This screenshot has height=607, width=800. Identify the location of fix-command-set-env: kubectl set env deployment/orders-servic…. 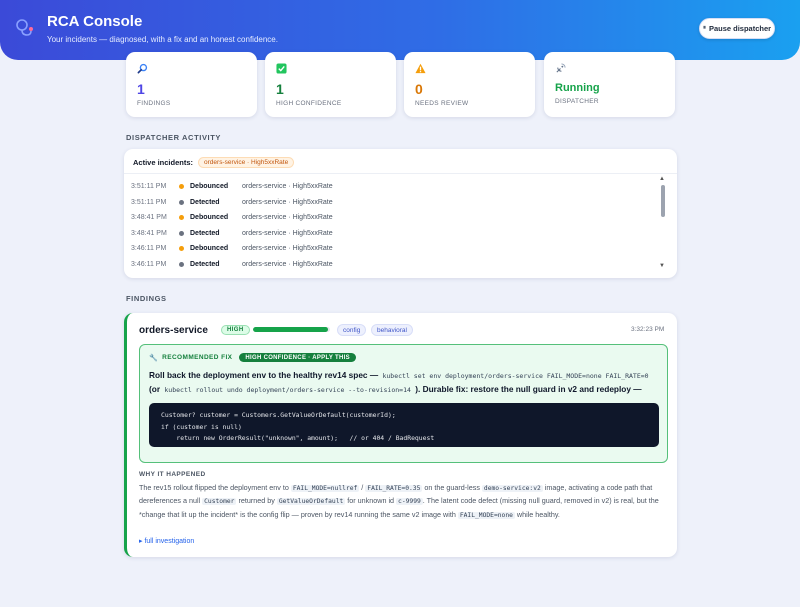
(515, 376).